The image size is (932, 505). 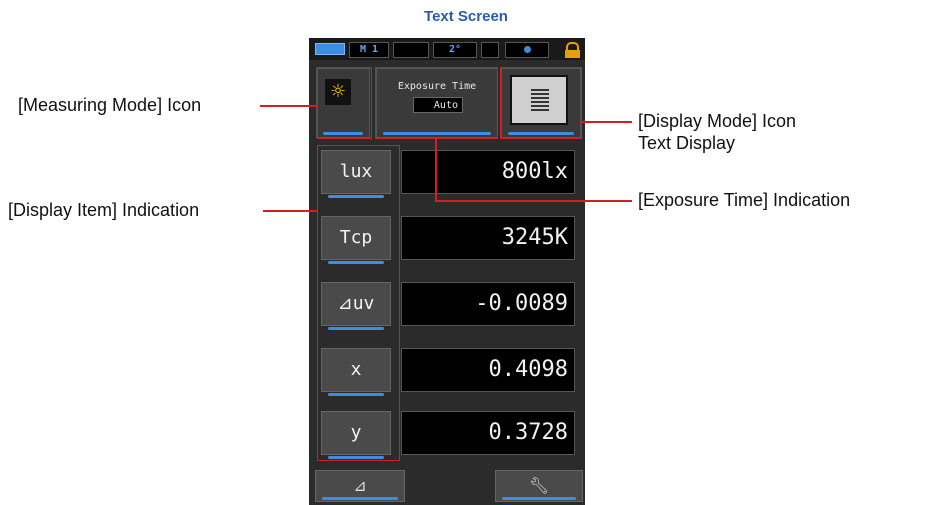 I want to click on annotation-display-mode: [Display Mode] Icon, so click(x=717, y=121).